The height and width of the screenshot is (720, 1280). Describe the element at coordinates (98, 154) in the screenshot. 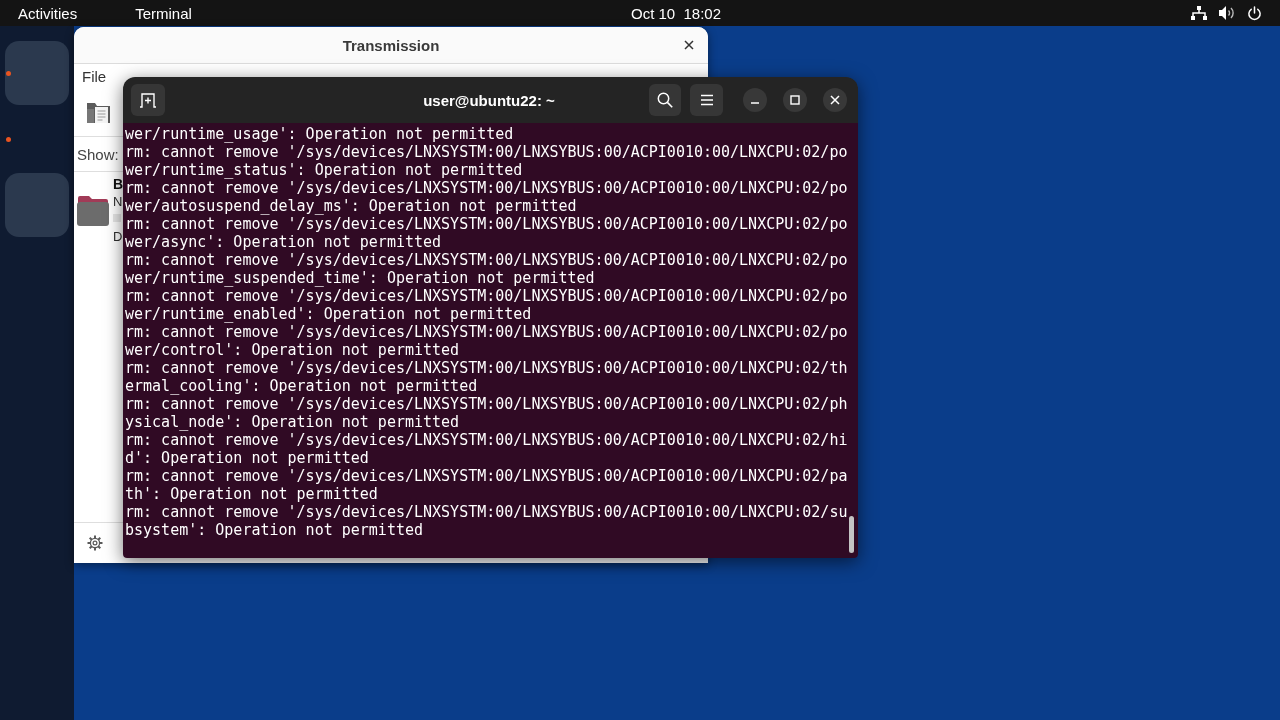

I see `filter-label: Show:` at that location.